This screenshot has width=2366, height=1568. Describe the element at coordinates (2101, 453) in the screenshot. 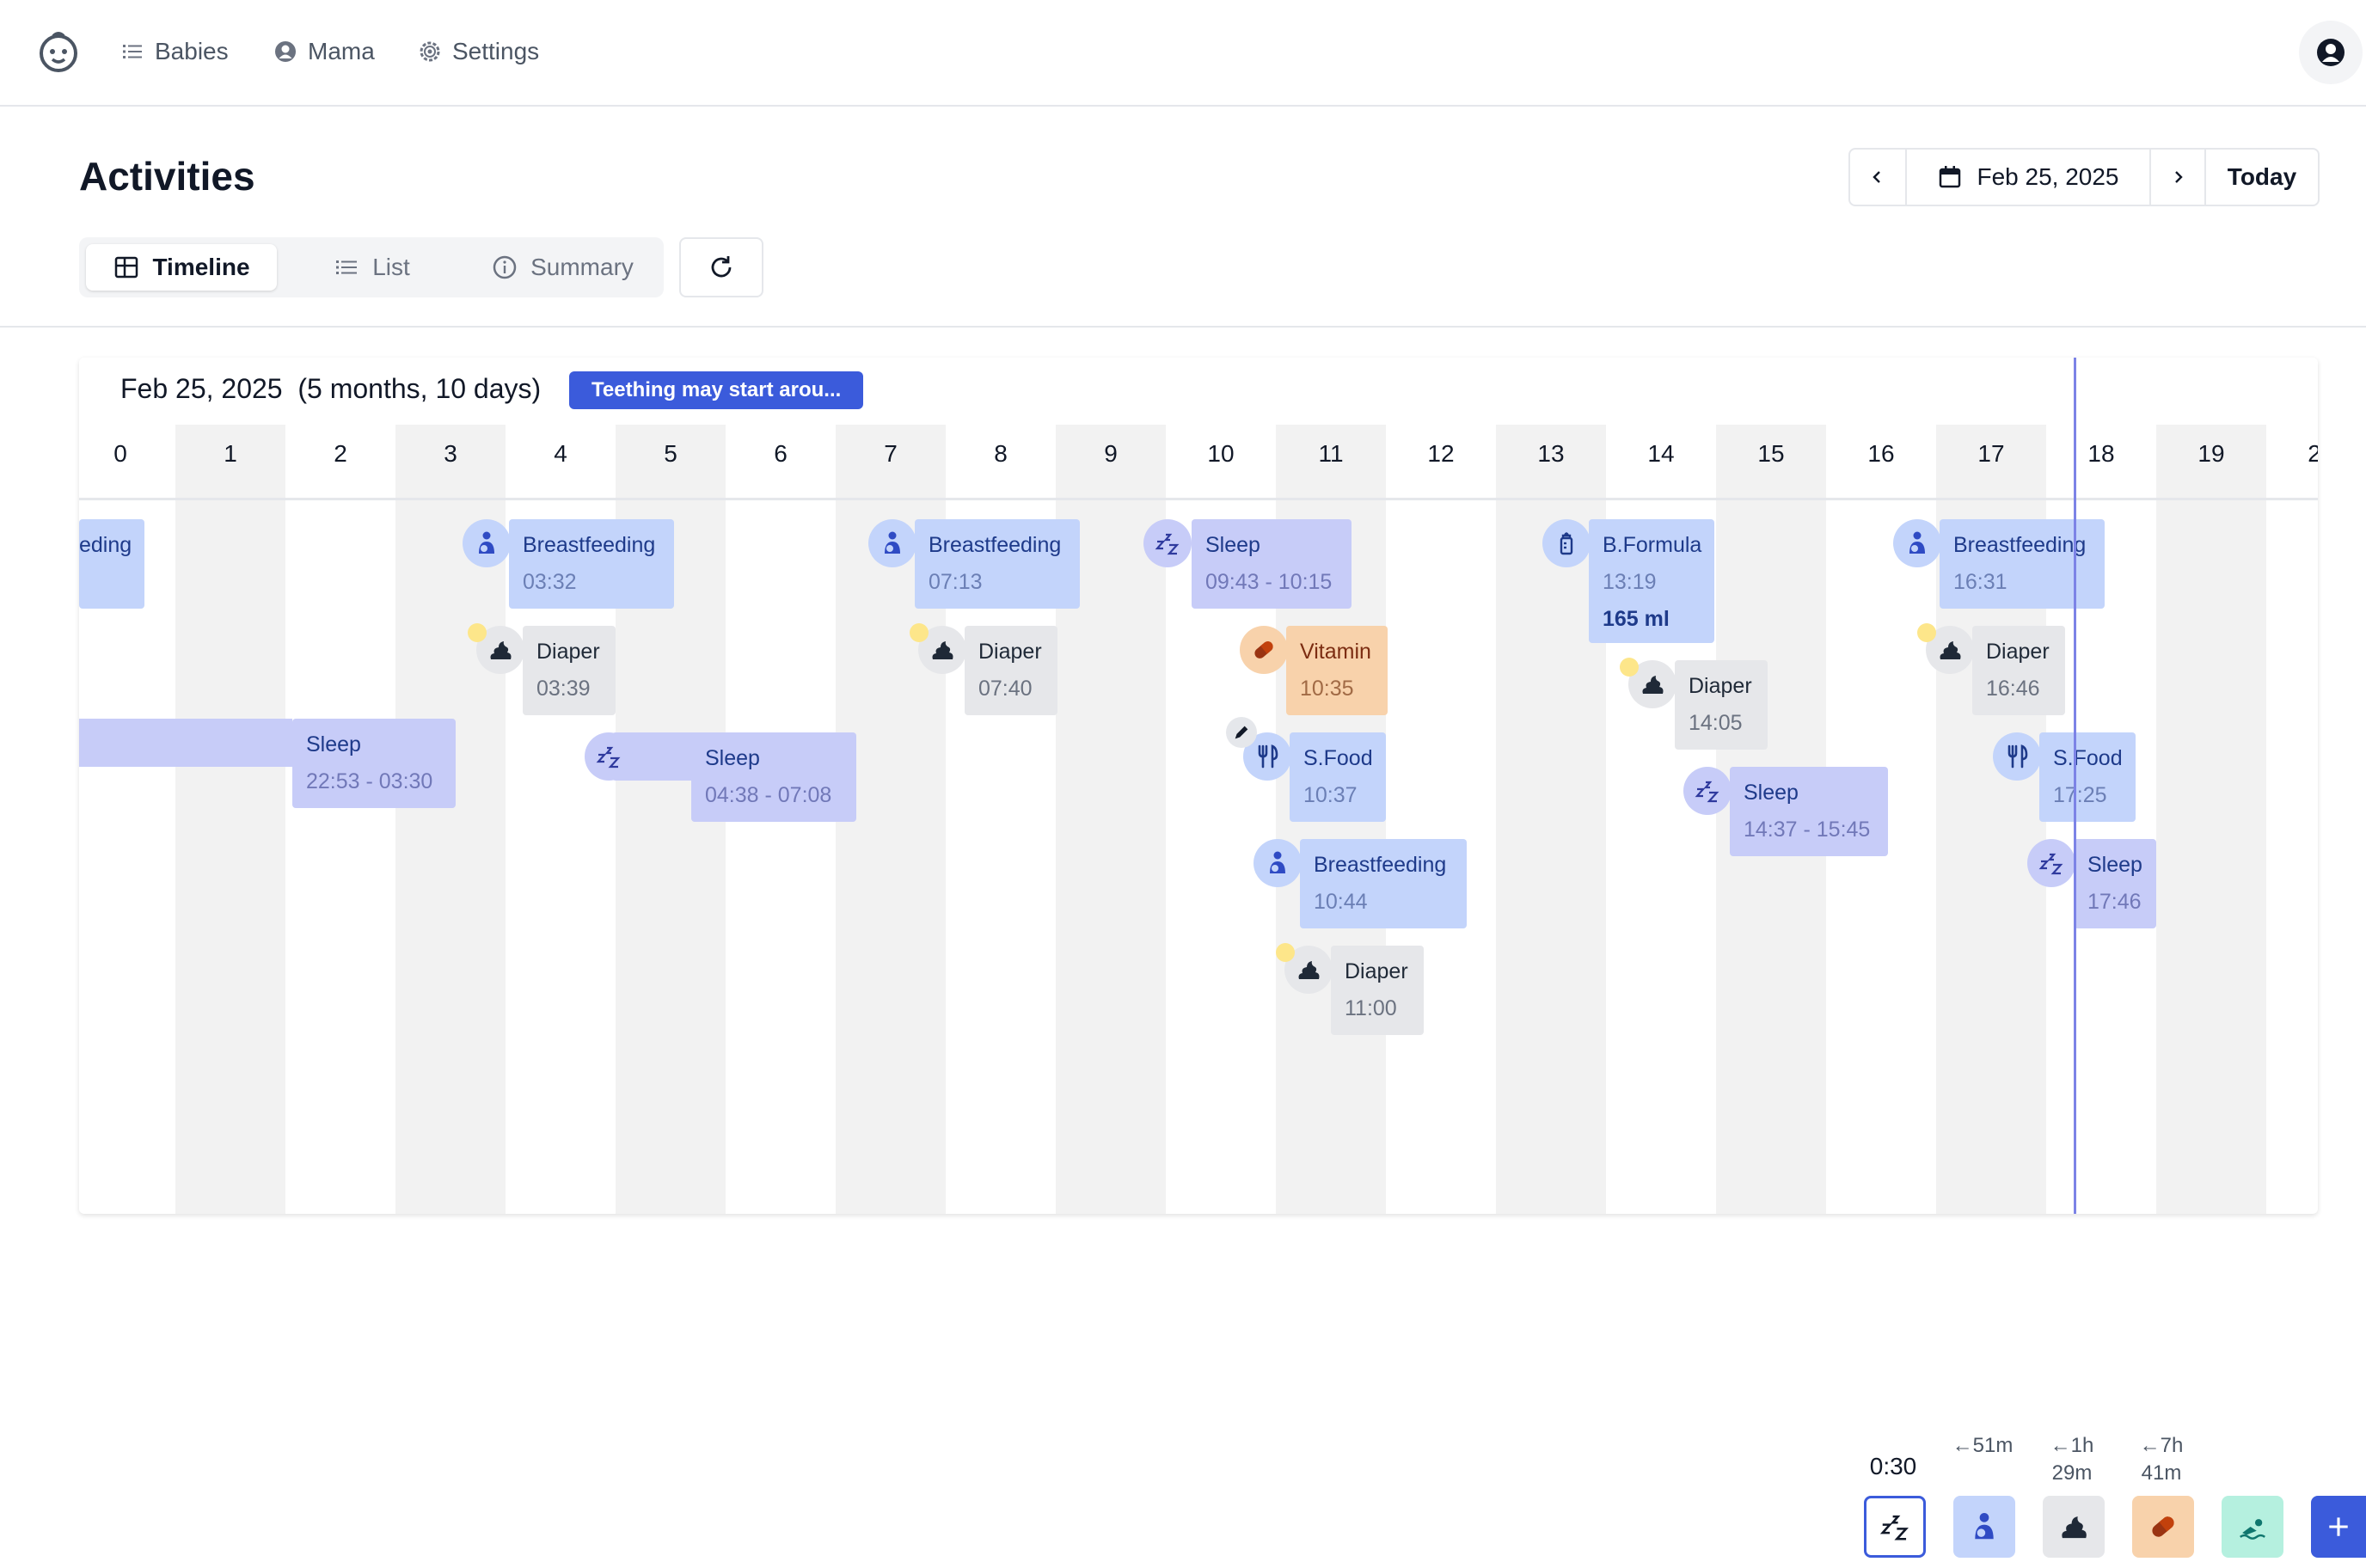

I see `hour-label: 18` at that location.